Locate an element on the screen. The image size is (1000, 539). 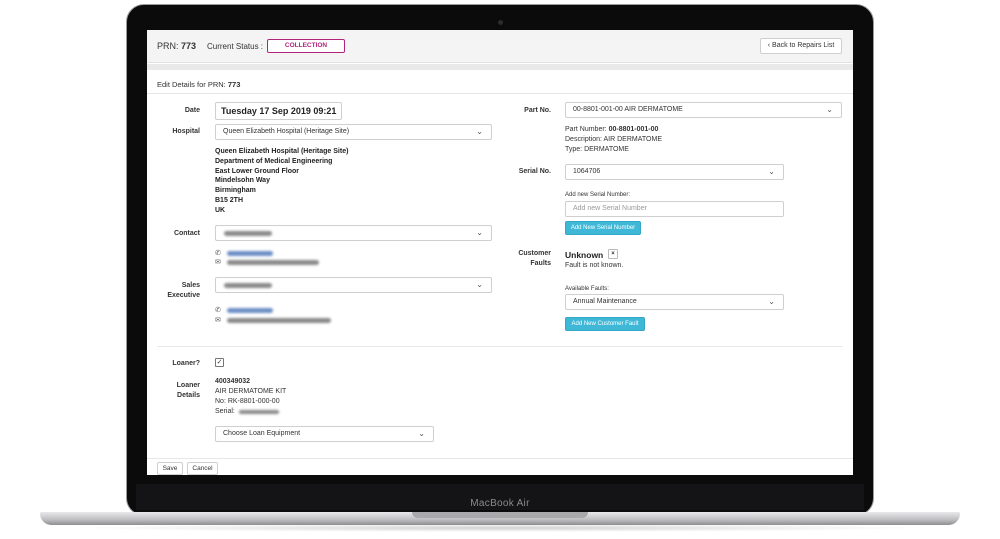
loaner-label: Loaner? is located at coordinates (186, 363).